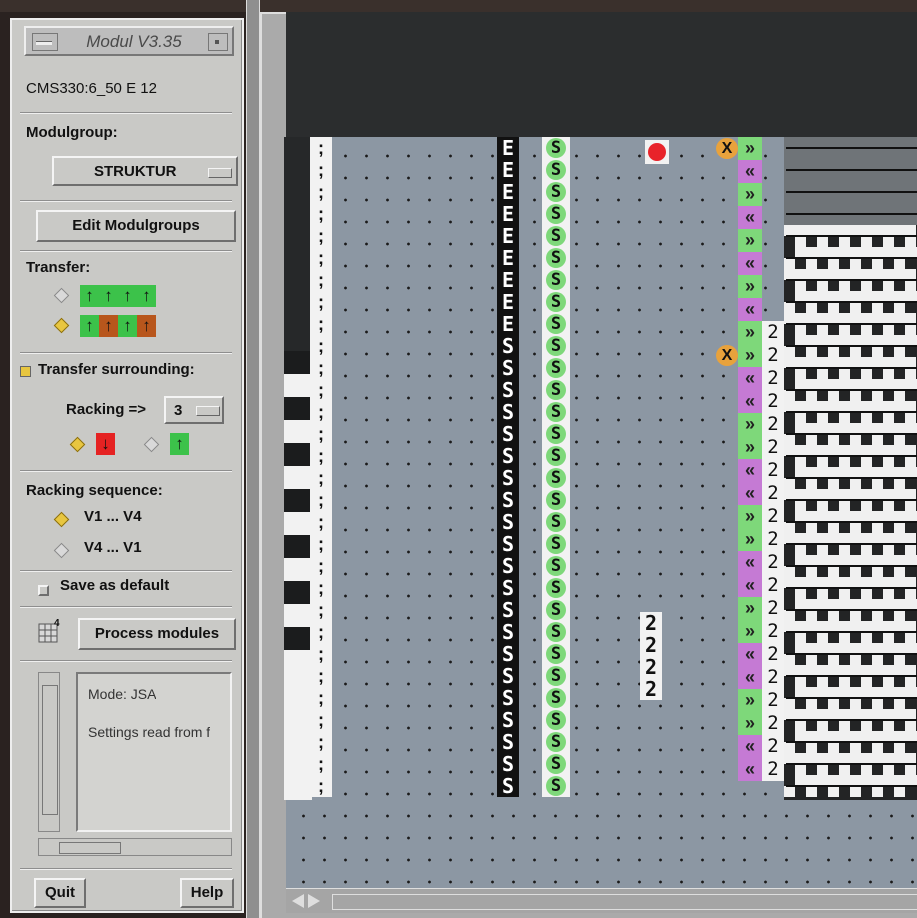 The width and height of the screenshot is (917, 918). I want to click on scroll-right-icon, so click(314, 901).